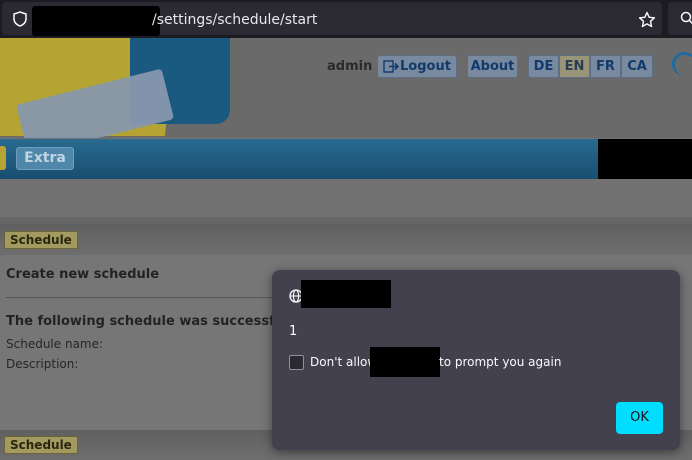 The width and height of the screenshot is (692, 460). I want to click on search-icon, so click(686, 18).